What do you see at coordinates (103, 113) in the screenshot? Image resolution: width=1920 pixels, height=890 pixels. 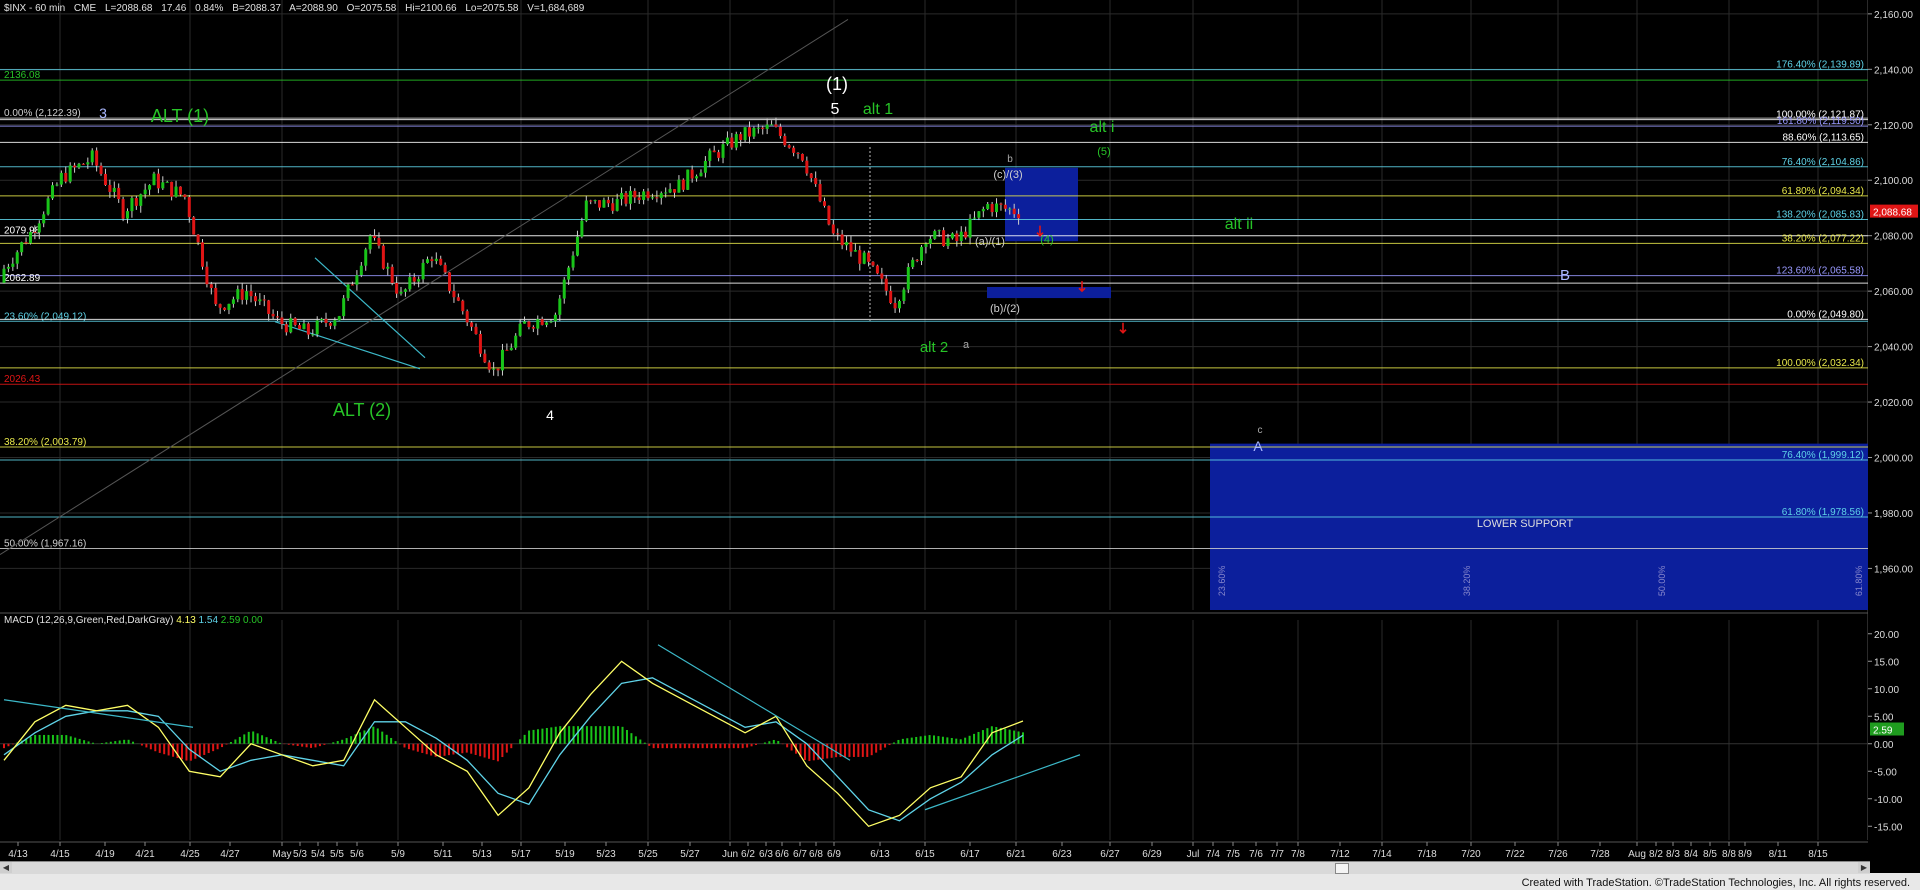 I see `wave-label-1: 3` at bounding box center [103, 113].